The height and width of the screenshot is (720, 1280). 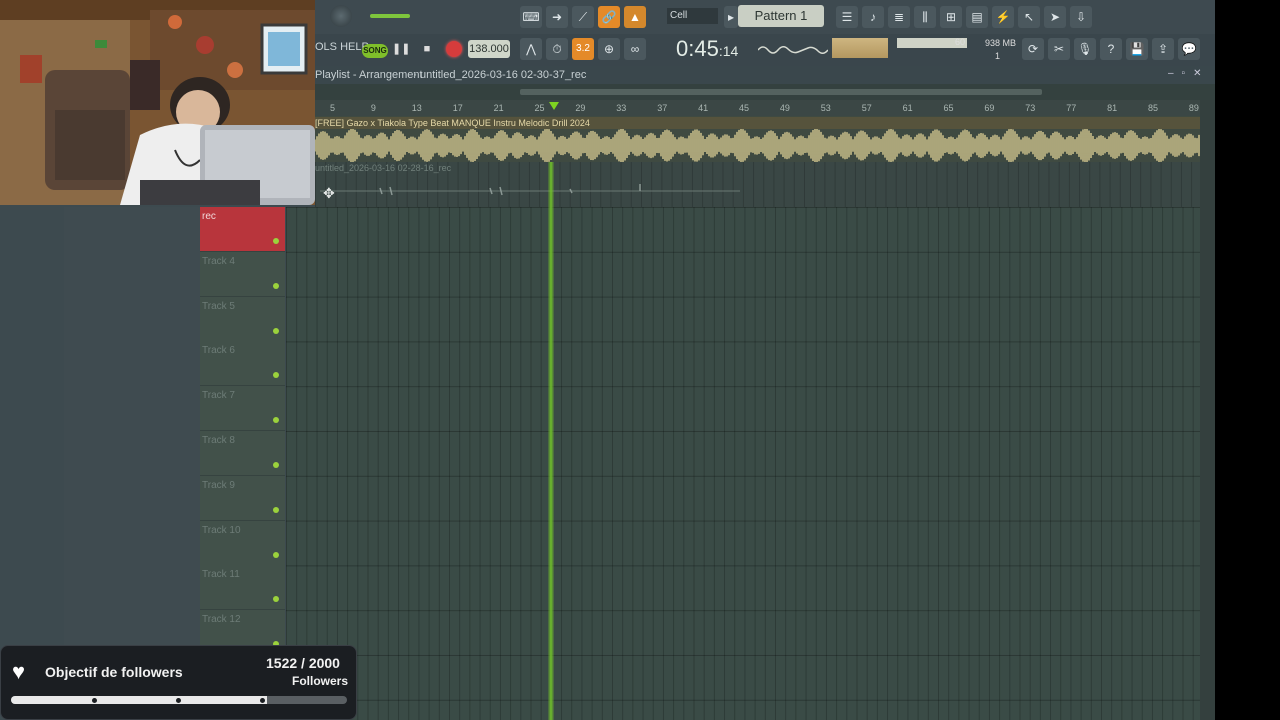 I want to click on track-name: Track 12, so click(x=221, y=620).